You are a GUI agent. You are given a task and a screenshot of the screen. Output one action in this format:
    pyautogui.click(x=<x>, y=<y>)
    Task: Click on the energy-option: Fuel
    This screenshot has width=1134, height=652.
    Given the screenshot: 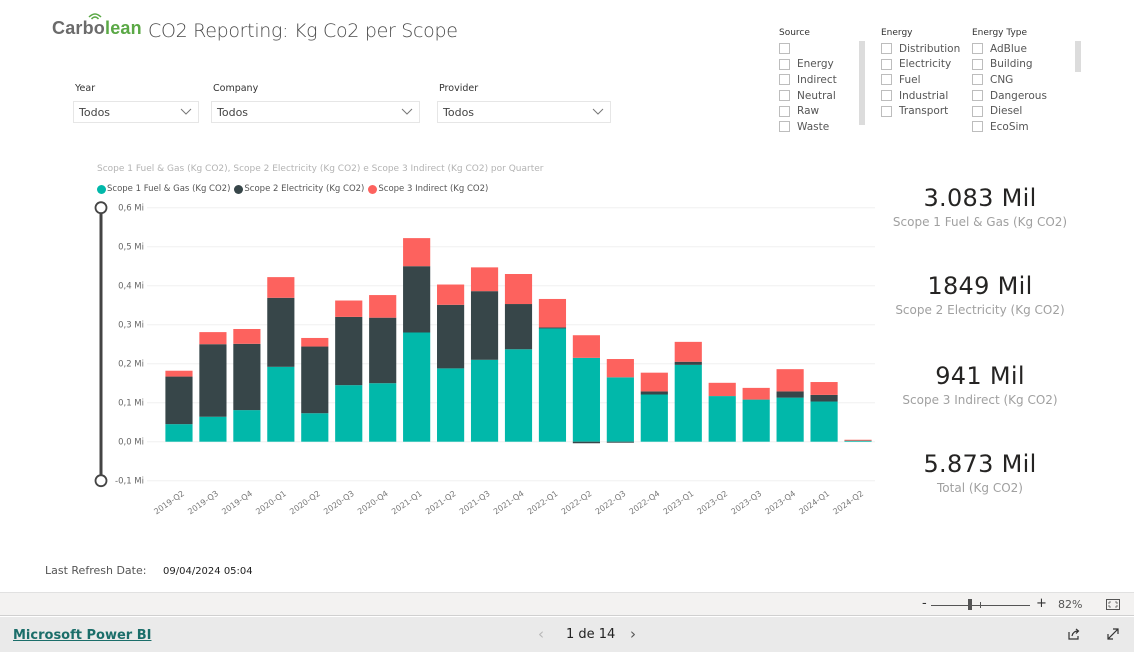 What is the action you would take?
    pyautogui.click(x=923, y=80)
    